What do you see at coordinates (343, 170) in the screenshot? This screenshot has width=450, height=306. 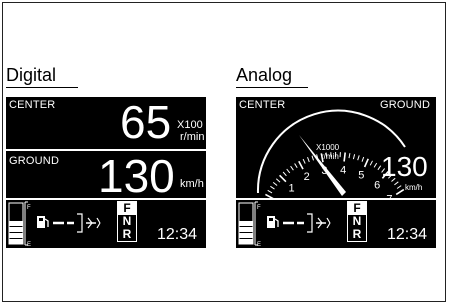 I see `tachometer-scale-label: 4` at bounding box center [343, 170].